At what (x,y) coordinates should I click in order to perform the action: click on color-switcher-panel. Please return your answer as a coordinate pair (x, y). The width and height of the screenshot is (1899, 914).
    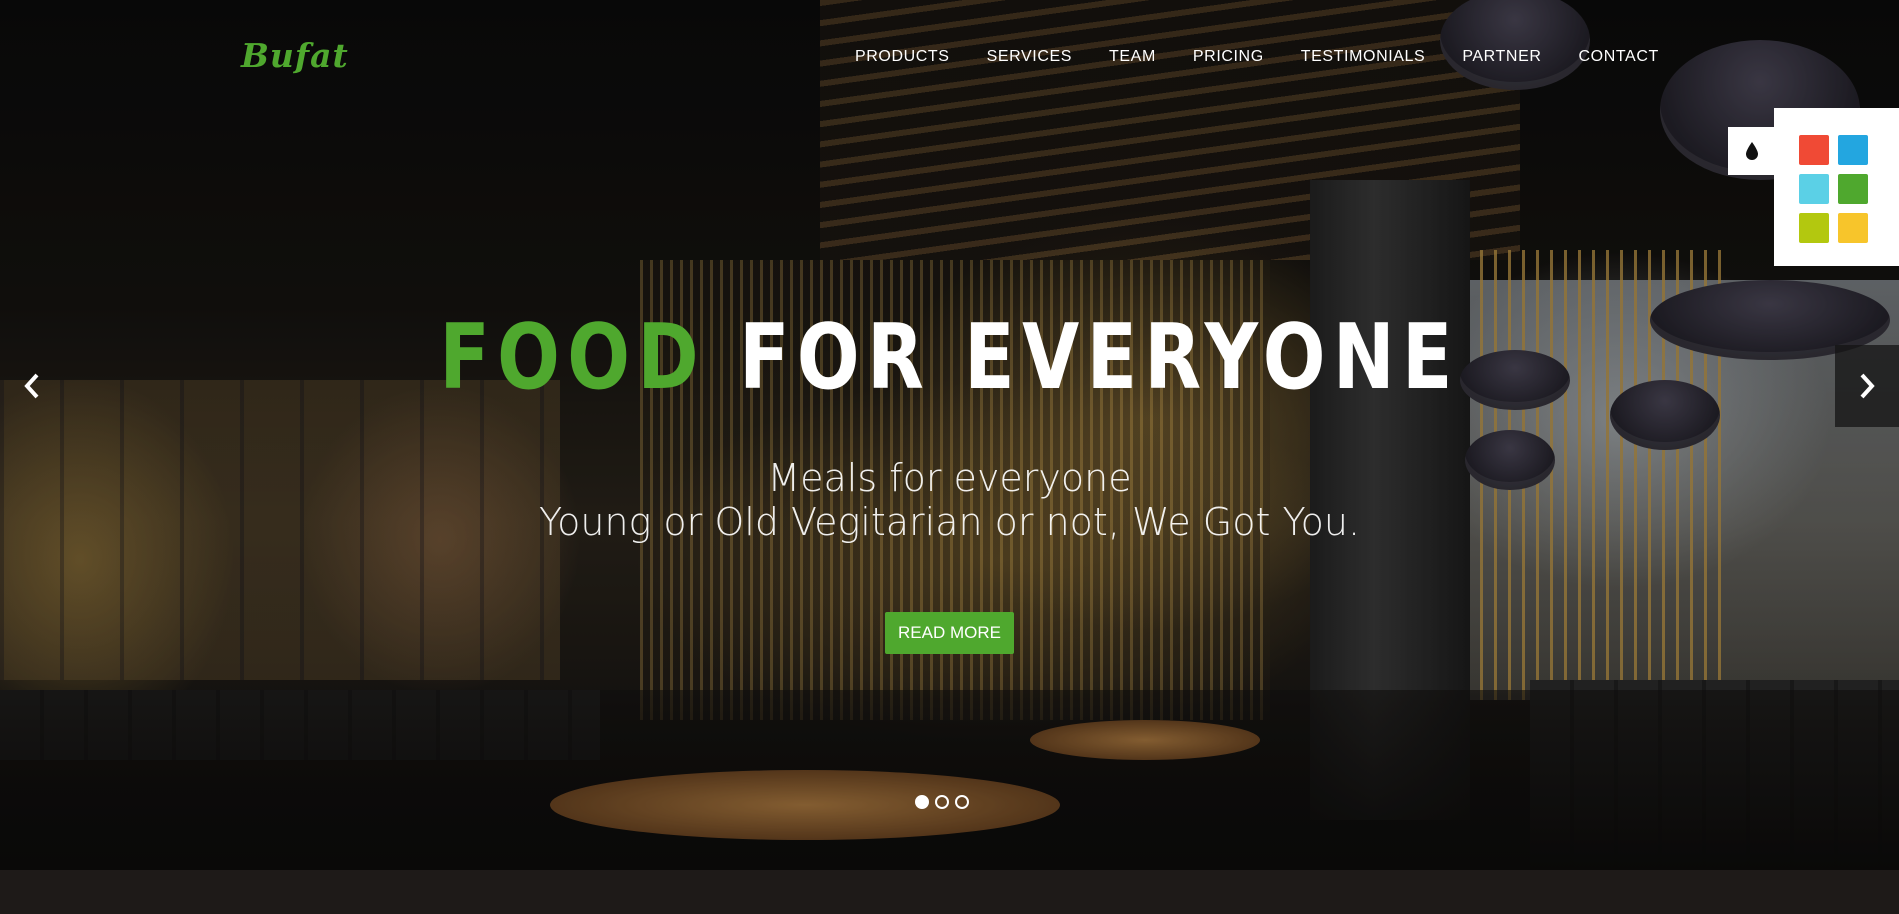
    Looking at the image, I should click on (1836, 187).